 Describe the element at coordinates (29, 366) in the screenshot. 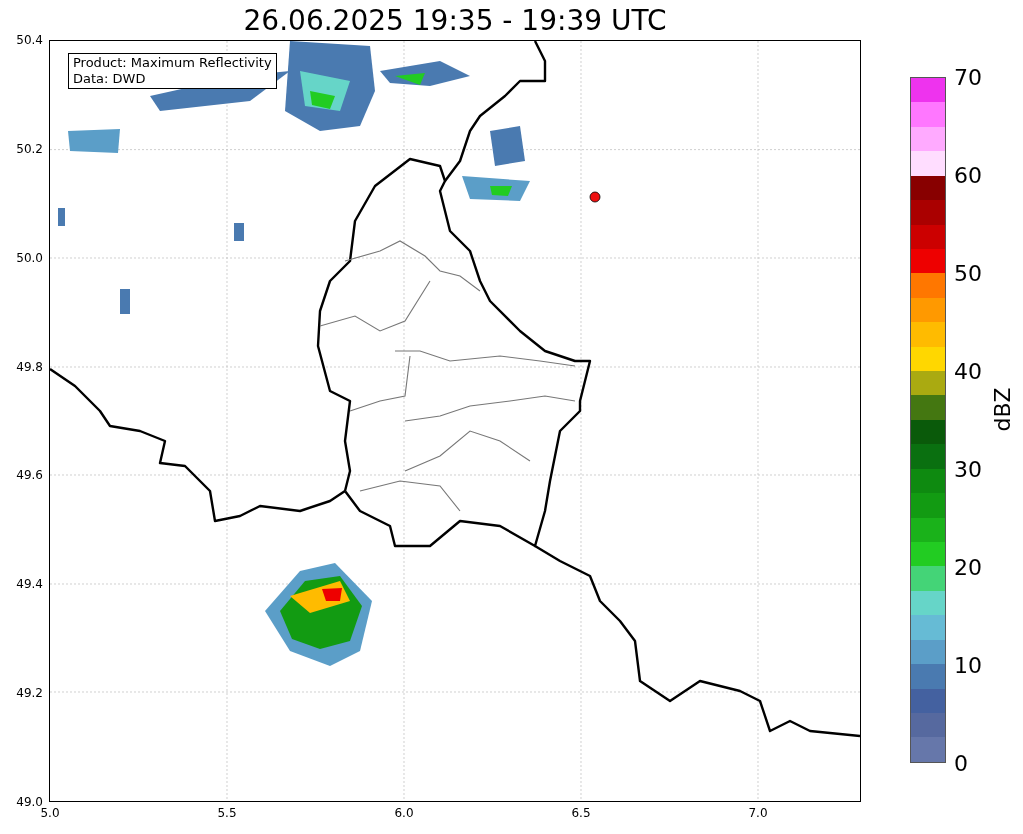

I see `axis-tick-label: 49.8` at that location.